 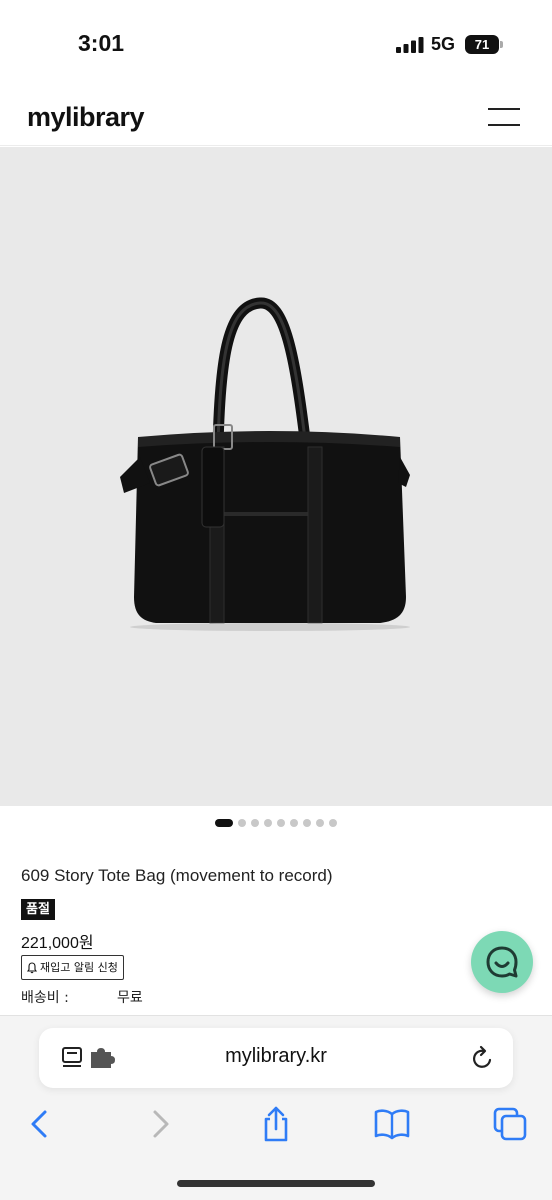 What do you see at coordinates (443, 44) in the screenshot?
I see `network-type: 5G` at bounding box center [443, 44].